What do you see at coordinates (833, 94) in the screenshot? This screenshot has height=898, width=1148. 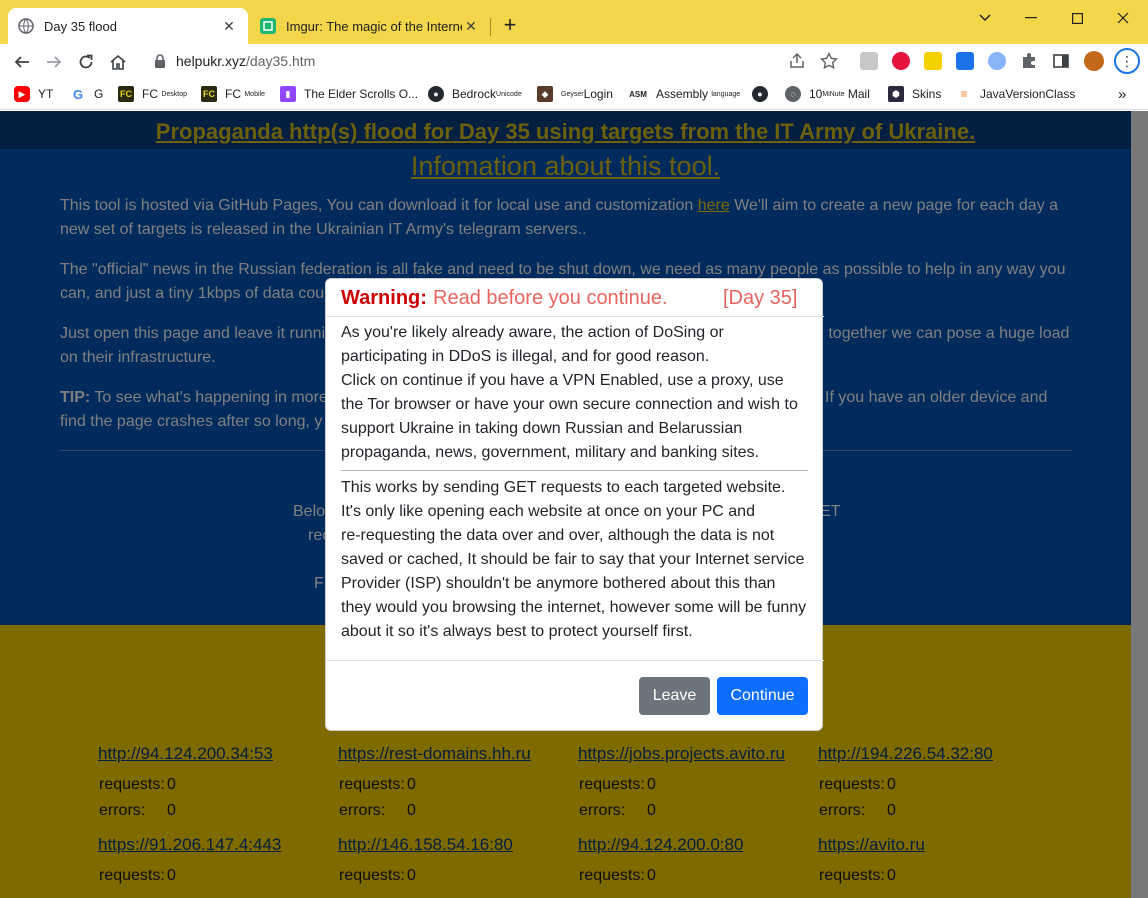 I see `bookmark-sup: MiNute` at bounding box center [833, 94].